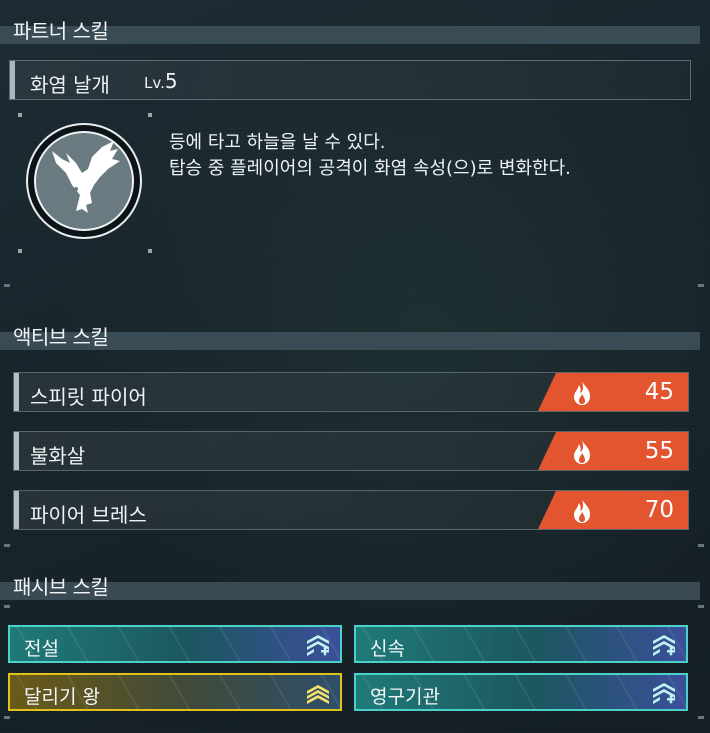 This screenshot has width=710, height=733. What do you see at coordinates (318, 694) in the screenshot?
I see `rank-chevrons-icon` at bounding box center [318, 694].